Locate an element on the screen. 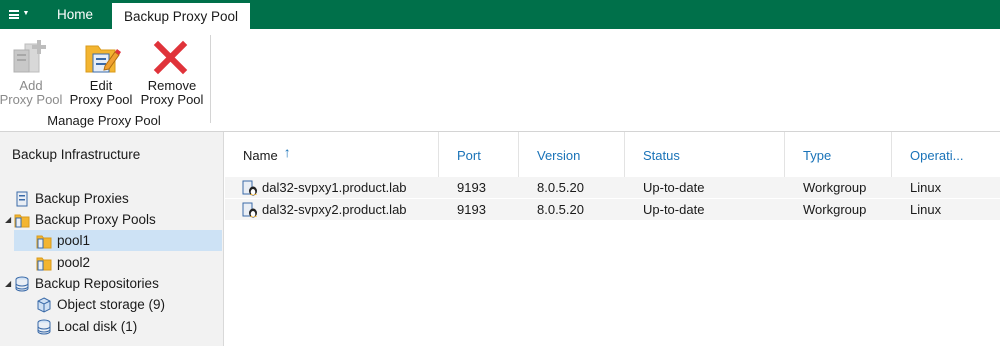 Image resolution: width=1000 pixels, height=346 pixels. server-icon is located at coordinates (22, 199).